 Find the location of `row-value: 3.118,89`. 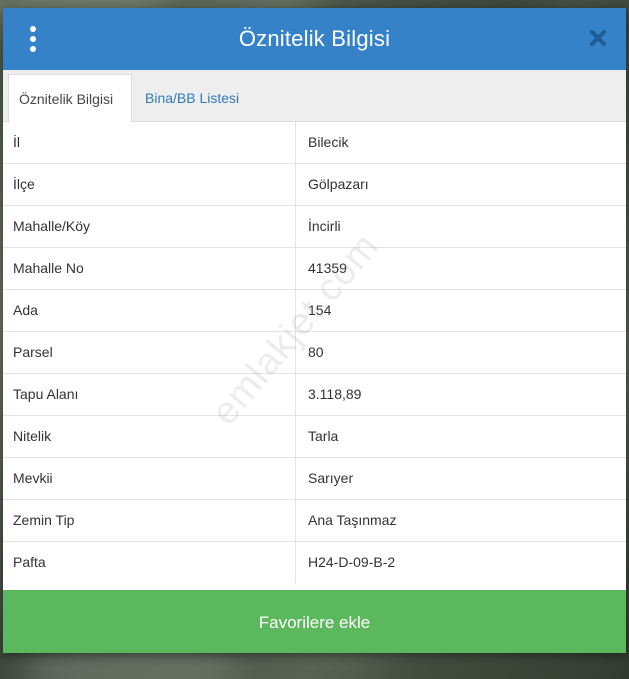

row-value: 3.118,89 is located at coordinates (335, 394).